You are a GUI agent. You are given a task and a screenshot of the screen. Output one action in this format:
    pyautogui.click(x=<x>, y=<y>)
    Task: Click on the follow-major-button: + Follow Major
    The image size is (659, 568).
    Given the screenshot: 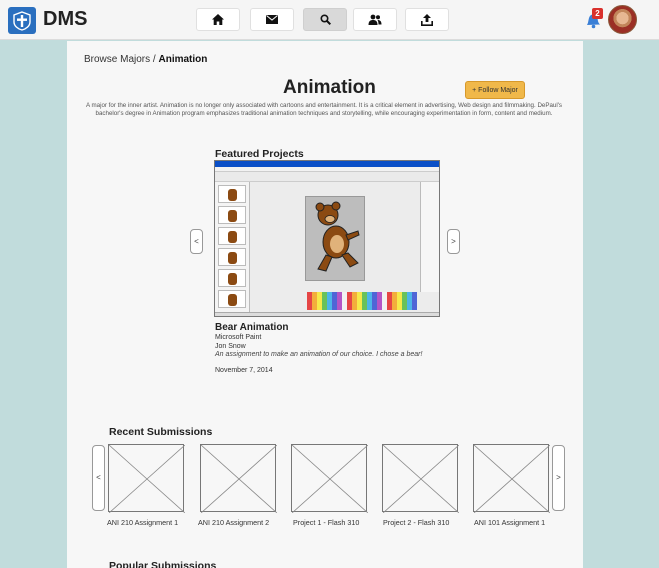 What is the action you would take?
    pyautogui.click(x=495, y=90)
    